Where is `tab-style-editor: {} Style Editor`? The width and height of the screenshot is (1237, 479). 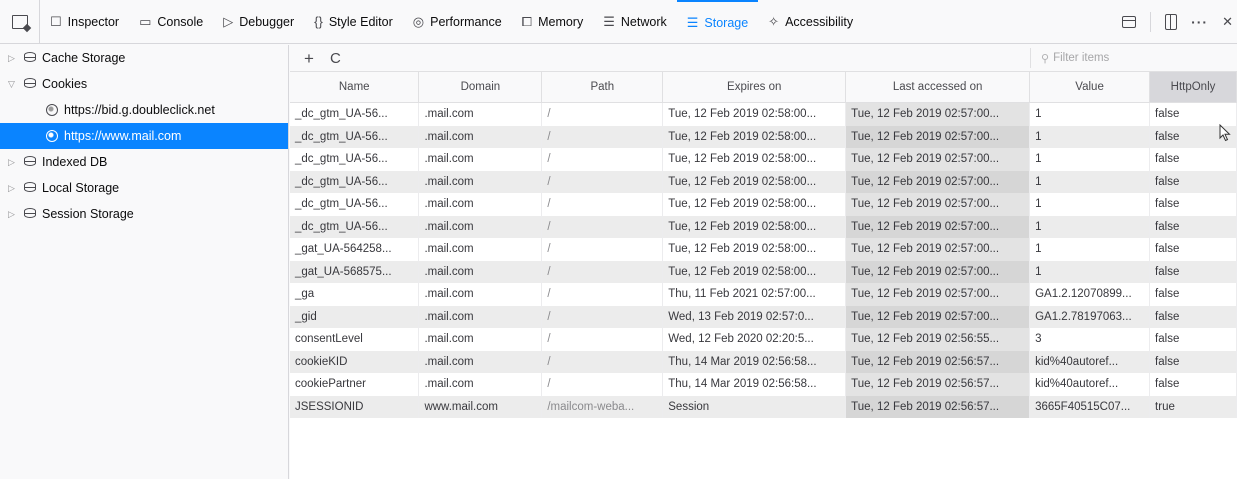
tab-style-editor: {} Style Editor is located at coordinates (353, 22).